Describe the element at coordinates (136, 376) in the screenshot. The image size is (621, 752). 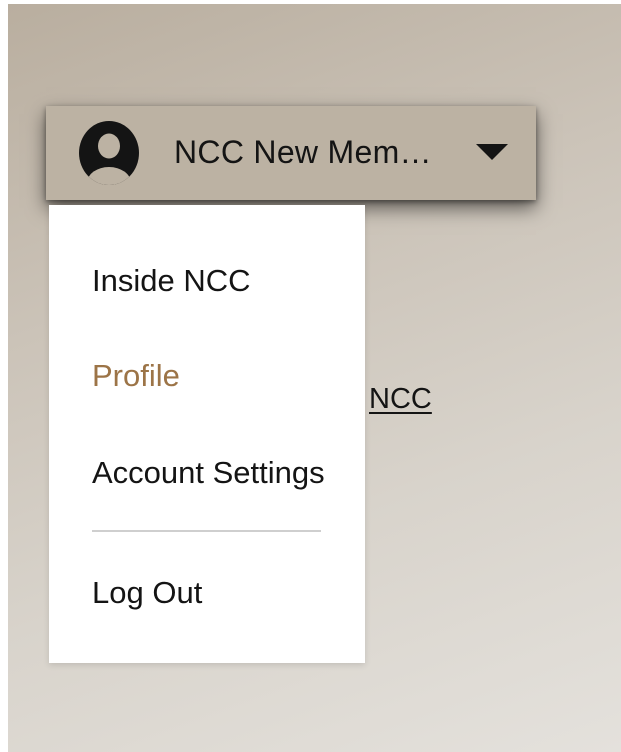
I see `menu-item-profile: Profile` at that location.